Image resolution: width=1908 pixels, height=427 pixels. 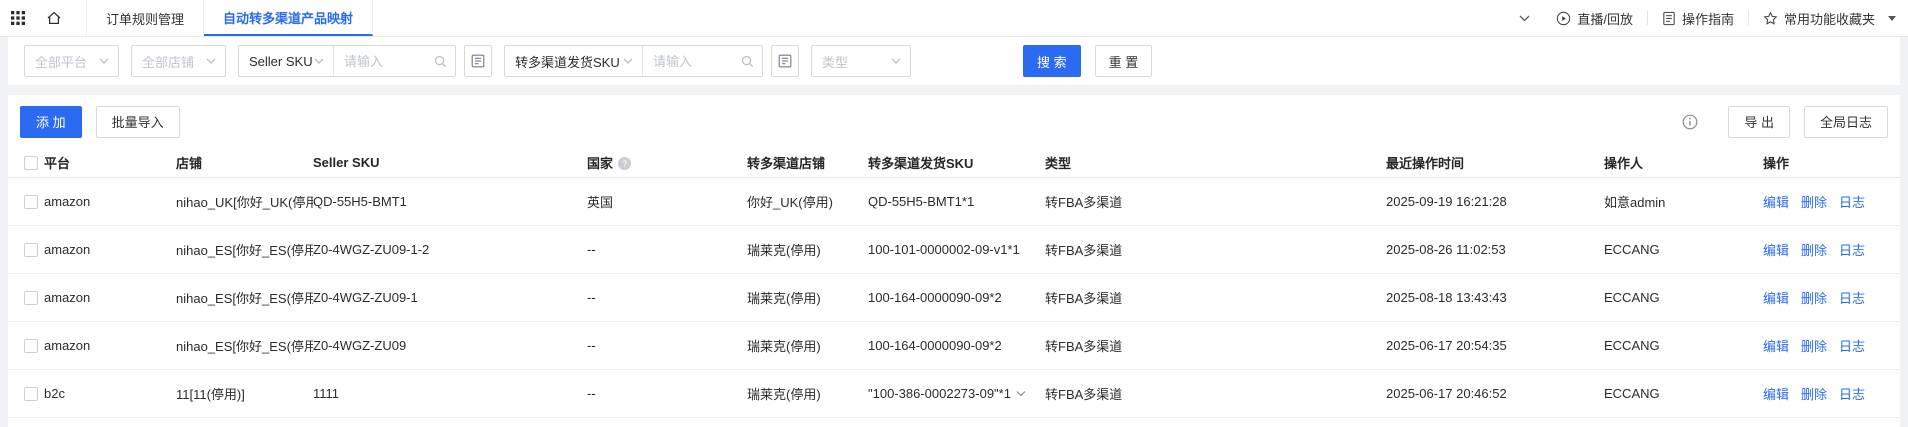 I want to click on tab-list-chevron-icon, so click(x=1524, y=18).